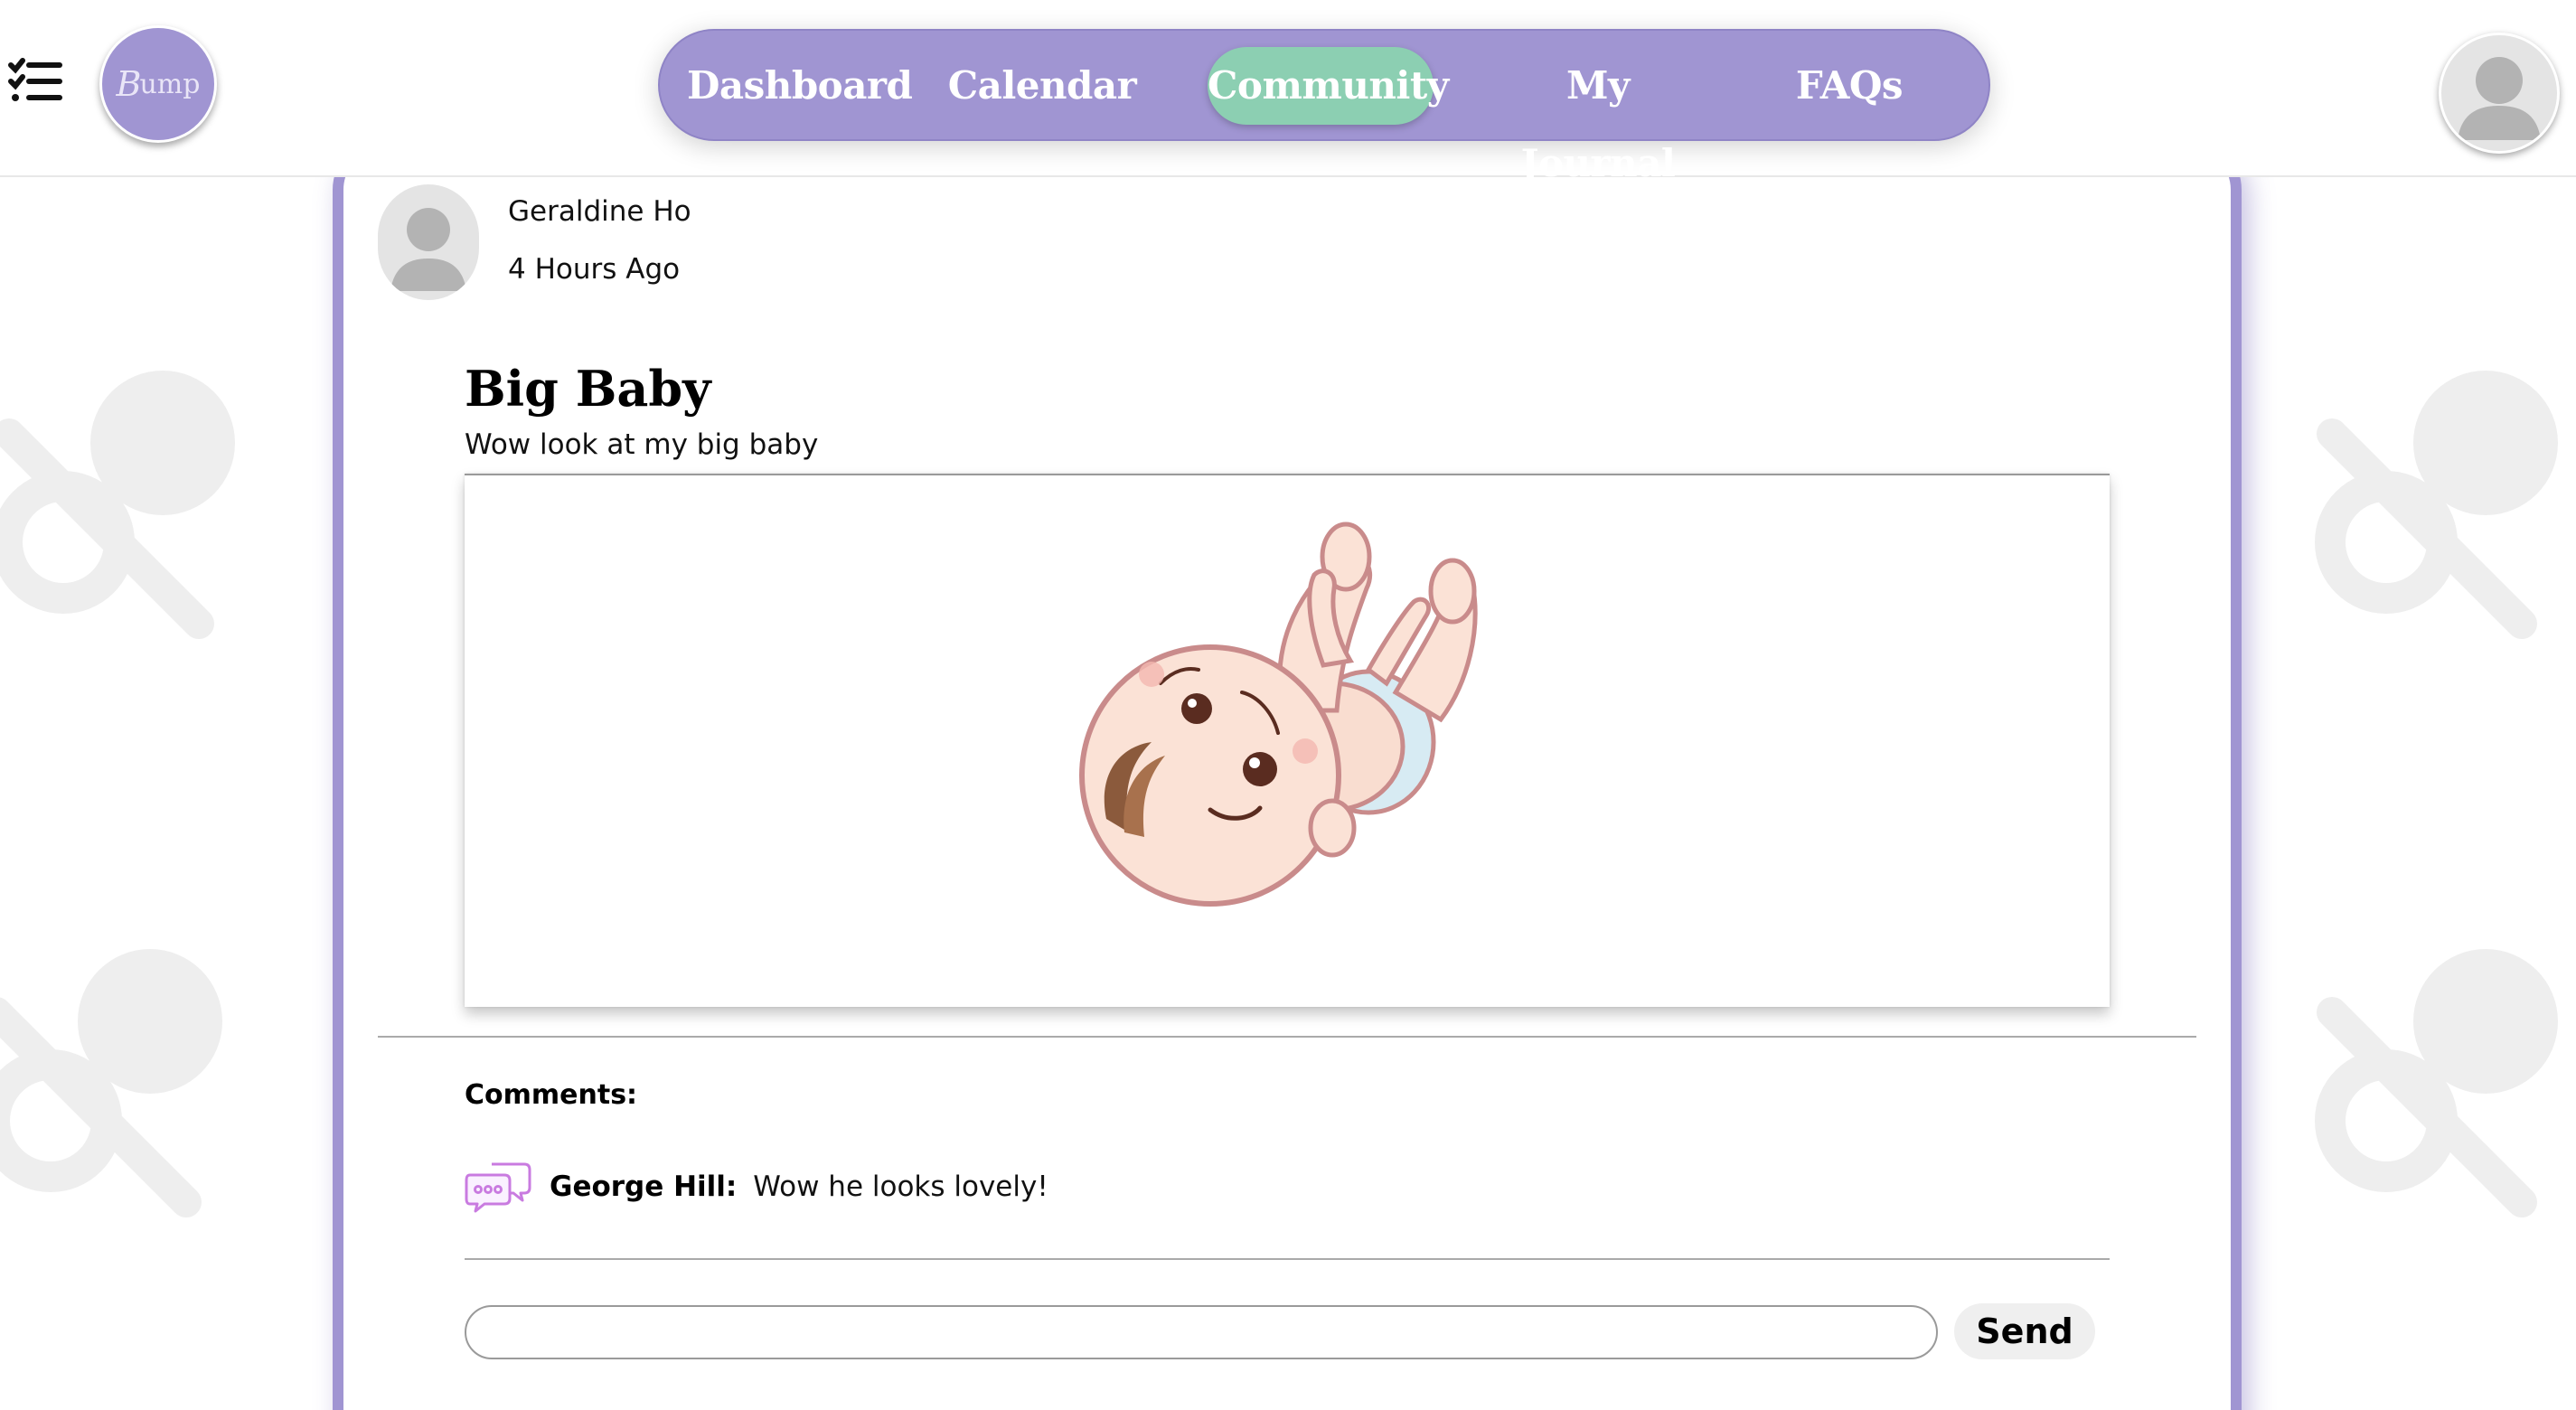 The height and width of the screenshot is (1410, 2576). Describe the element at coordinates (498, 1188) in the screenshot. I see `chat-bubbles-icon` at that location.